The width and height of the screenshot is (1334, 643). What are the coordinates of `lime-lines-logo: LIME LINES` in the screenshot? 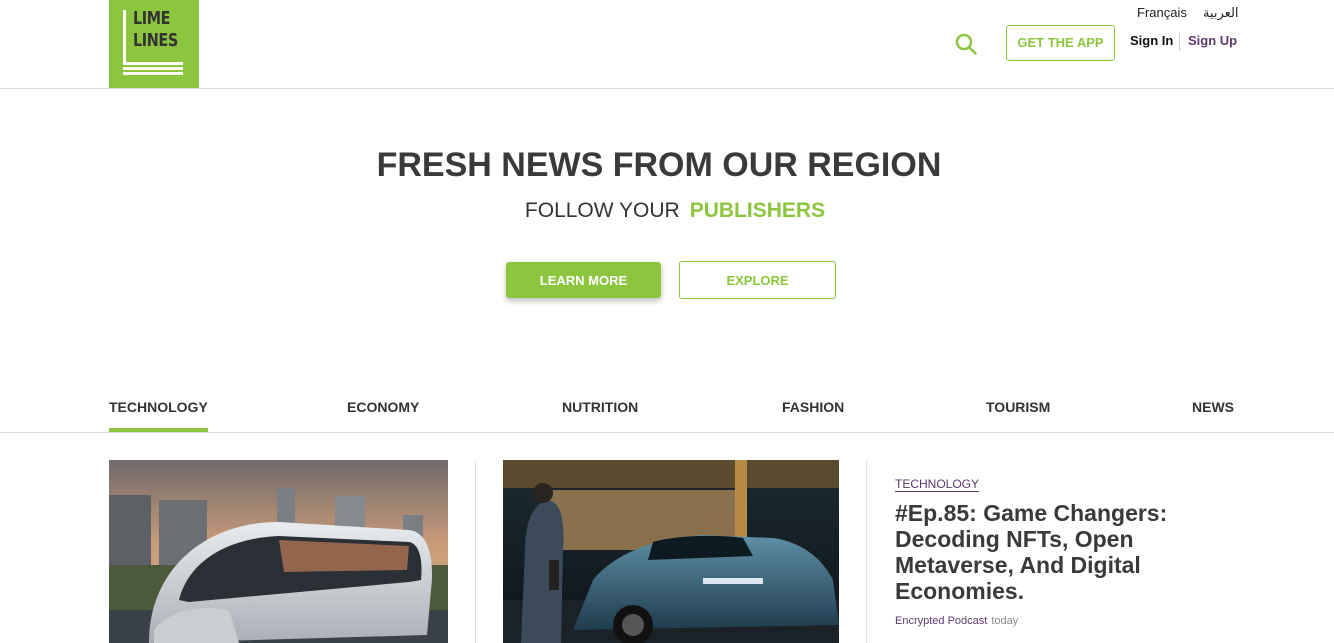 It's located at (154, 44).